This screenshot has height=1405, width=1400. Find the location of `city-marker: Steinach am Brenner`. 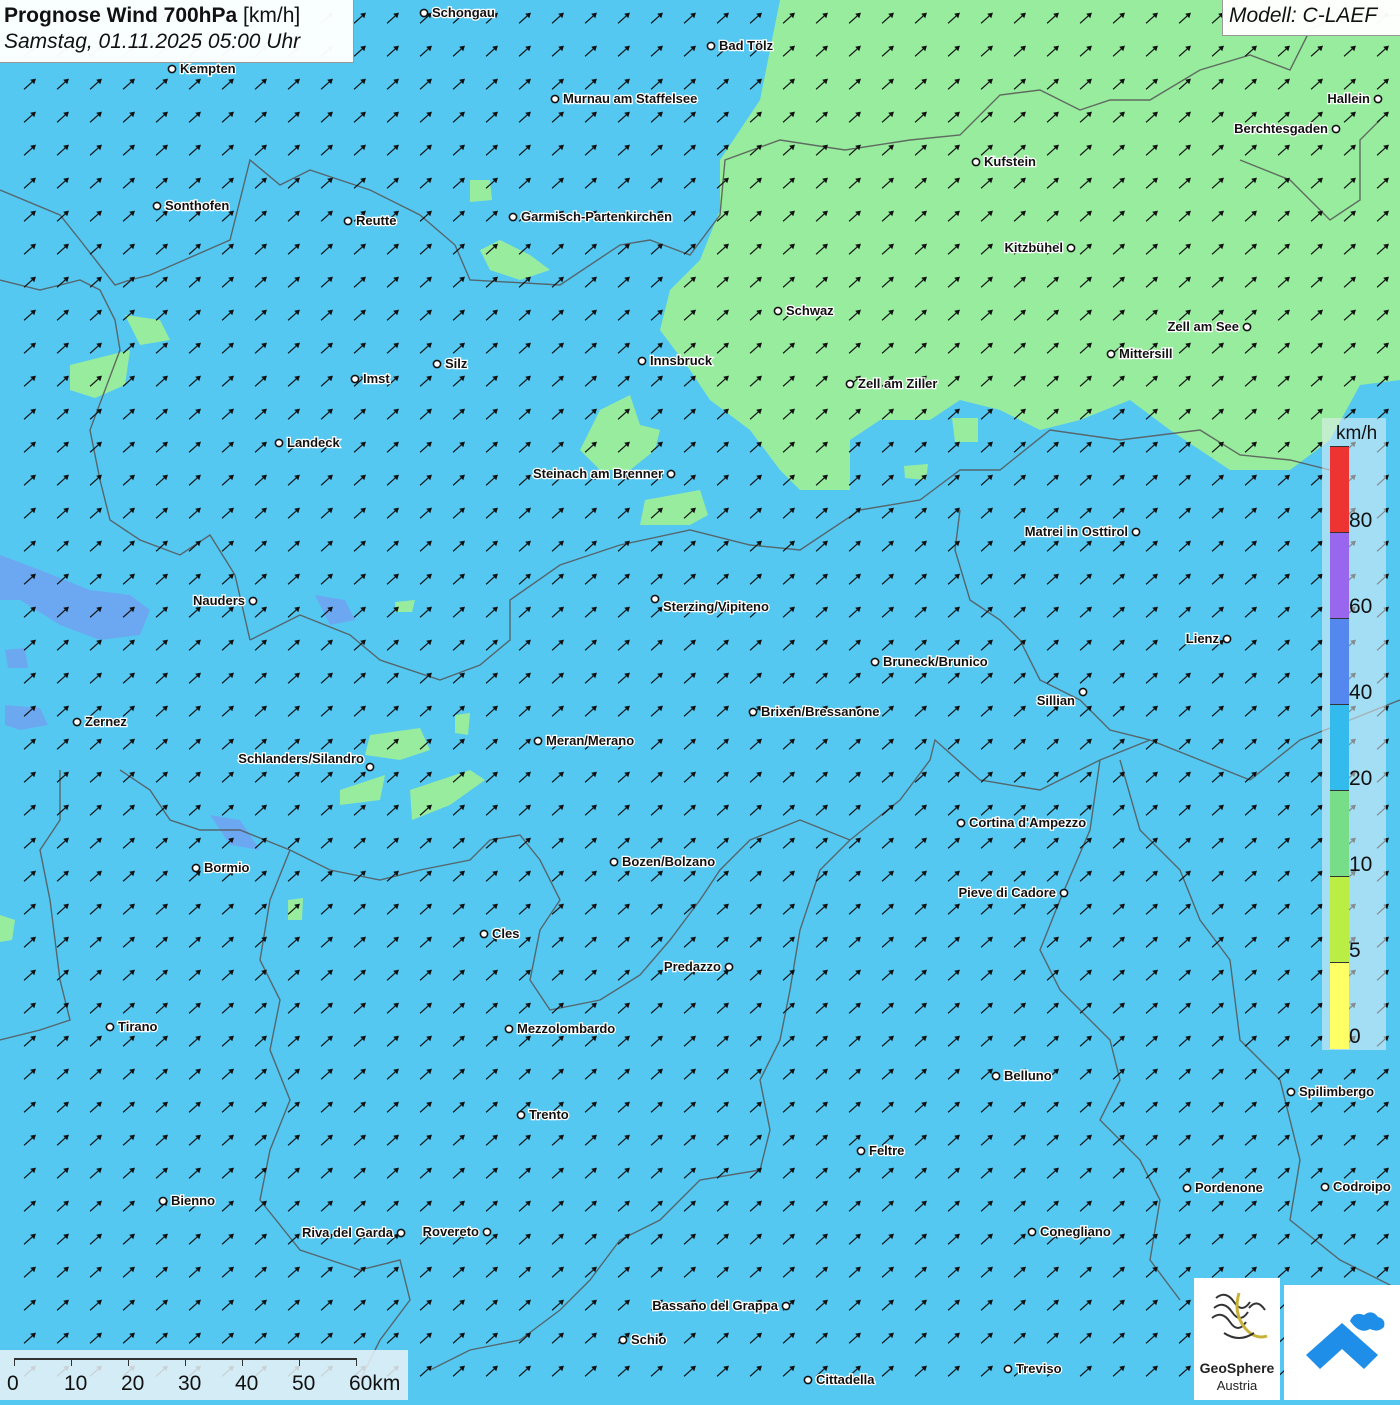

city-marker: Steinach am Brenner is located at coordinates (604, 473).